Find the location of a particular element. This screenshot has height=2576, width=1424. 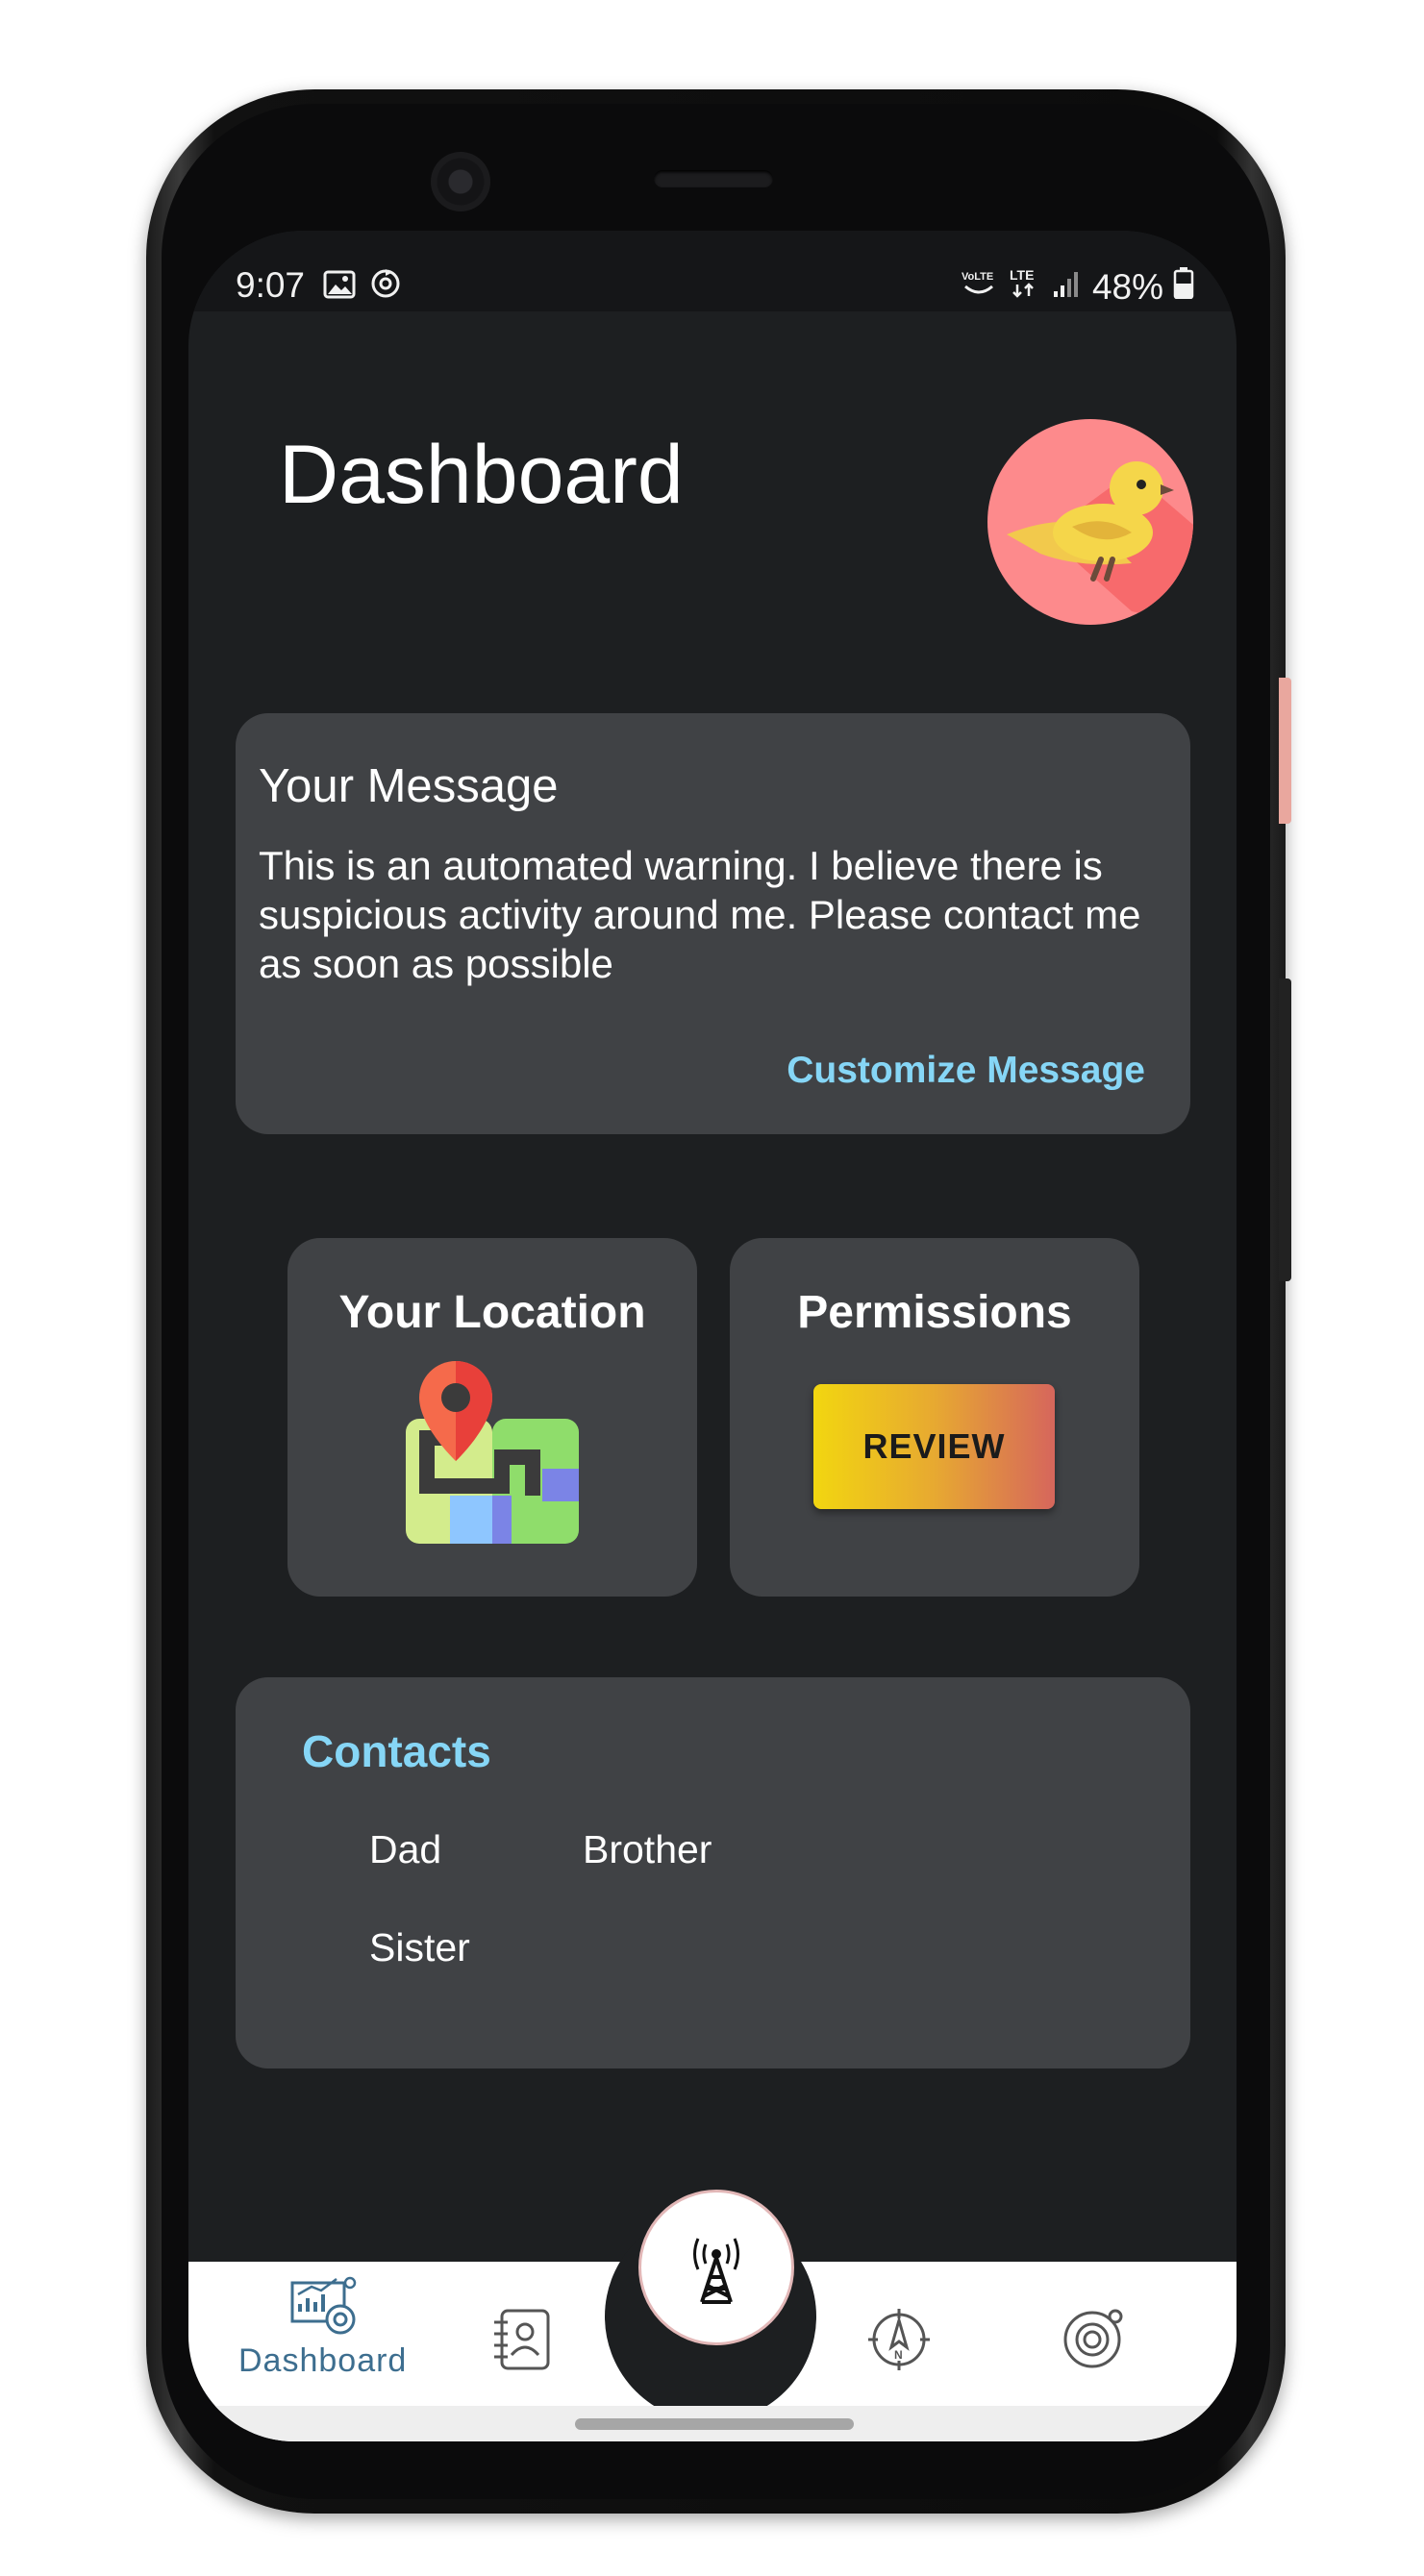

volte-icon: VoLTE is located at coordinates (979, 287).